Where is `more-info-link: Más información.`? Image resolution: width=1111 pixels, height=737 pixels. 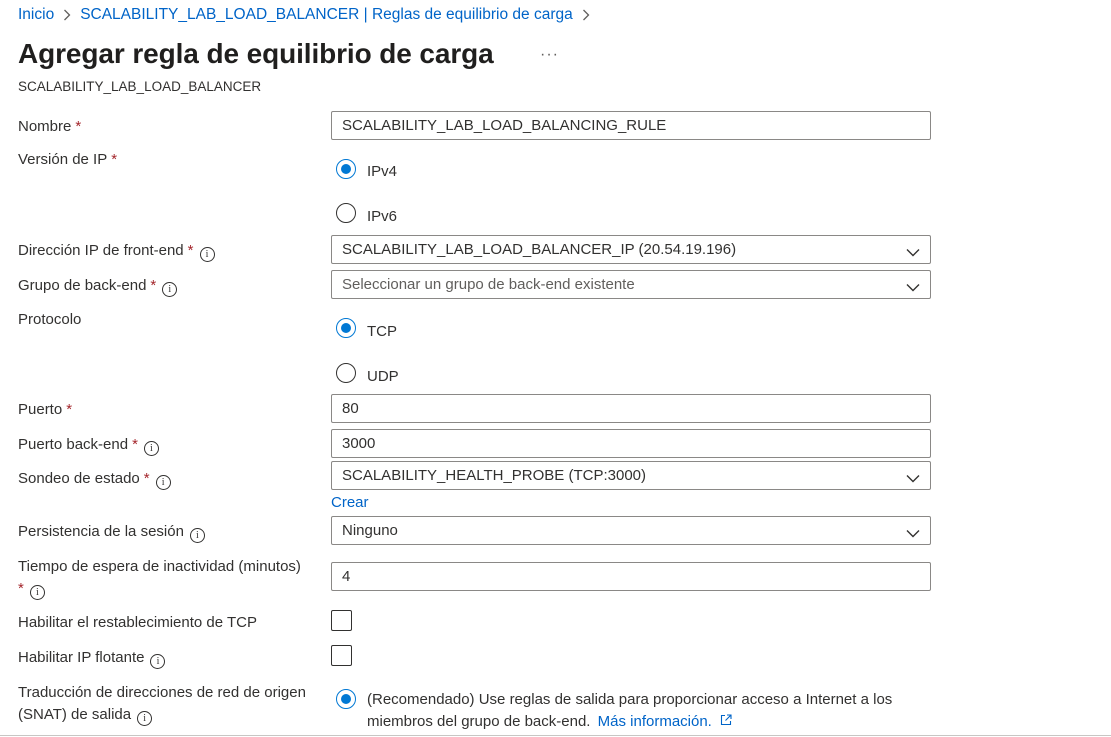 more-info-link: Más información. is located at coordinates (665, 721).